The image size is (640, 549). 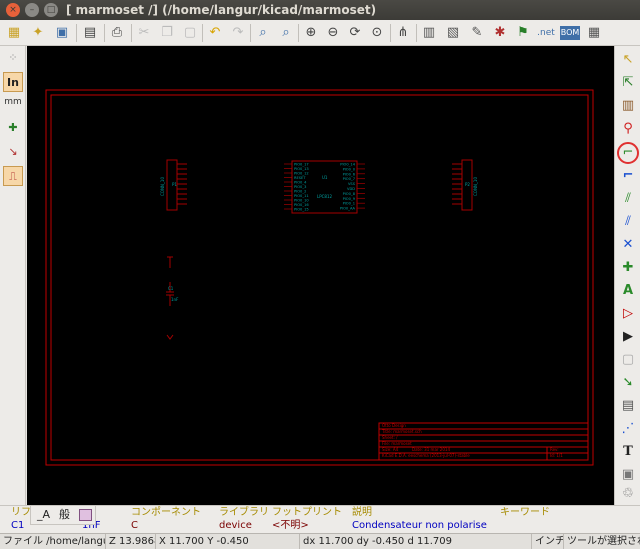 What do you see at coordinates (628, 475) in the screenshot?
I see `place-image-icon: ▣` at bounding box center [628, 475].